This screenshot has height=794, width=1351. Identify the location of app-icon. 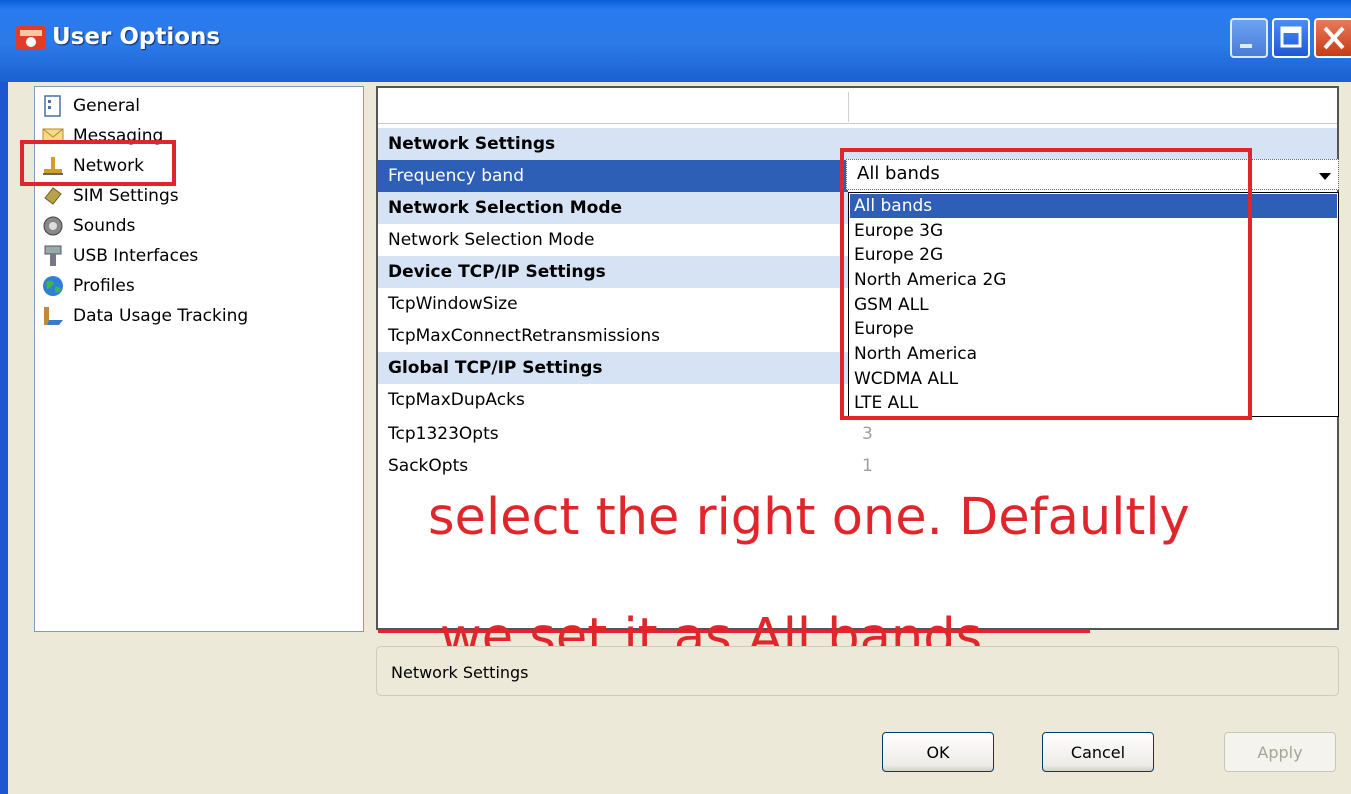
(31, 38).